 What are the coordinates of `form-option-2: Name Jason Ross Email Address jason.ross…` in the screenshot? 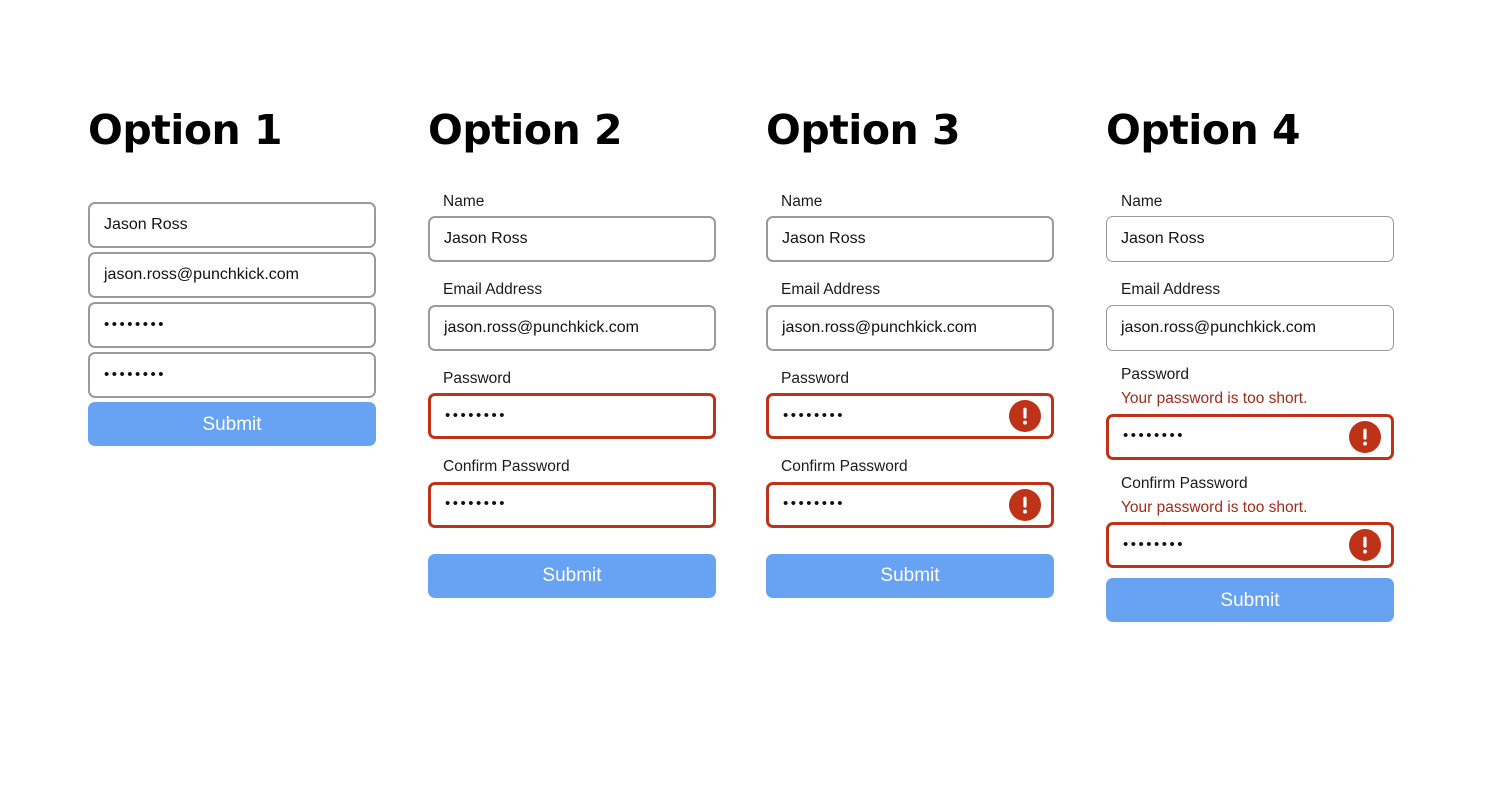 It's located at (572, 395).